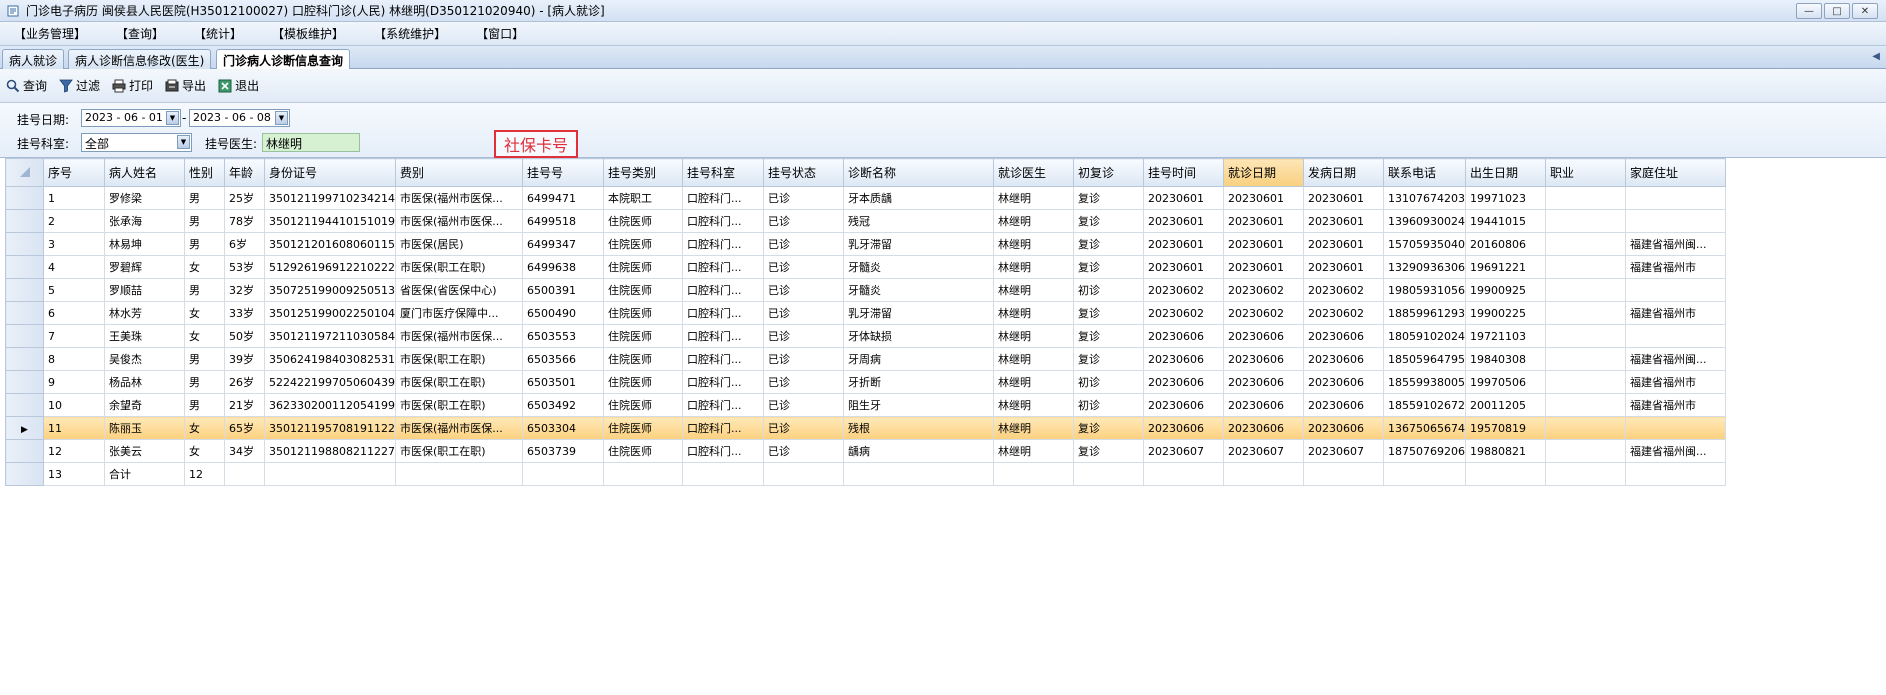  What do you see at coordinates (183, 142) in the screenshot?
I see `dept-dropdown-icon: ▼` at bounding box center [183, 142].